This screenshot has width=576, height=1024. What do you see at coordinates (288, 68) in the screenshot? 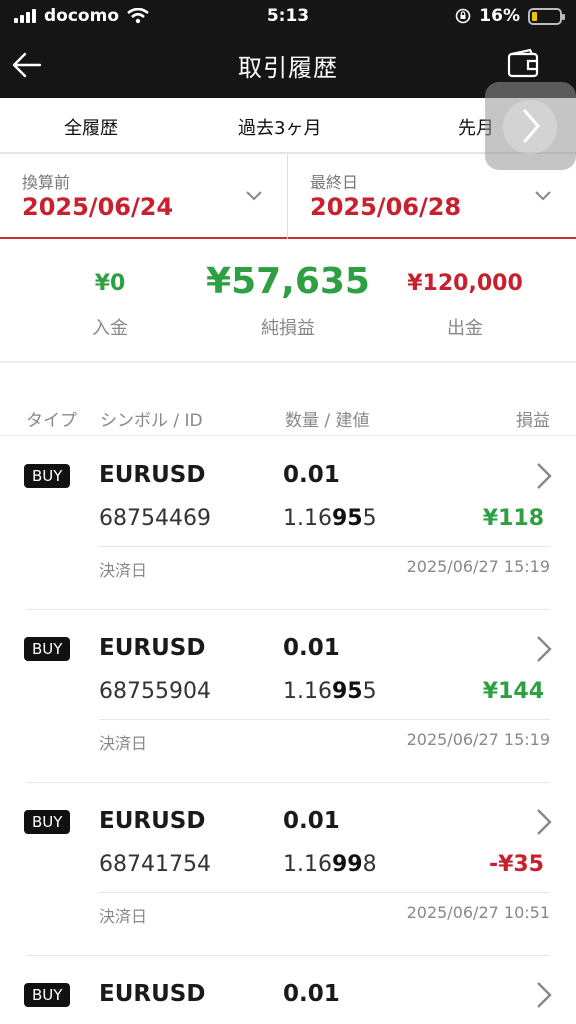
I see `page-title: 取引履歴` at bounding box center [288, 68].